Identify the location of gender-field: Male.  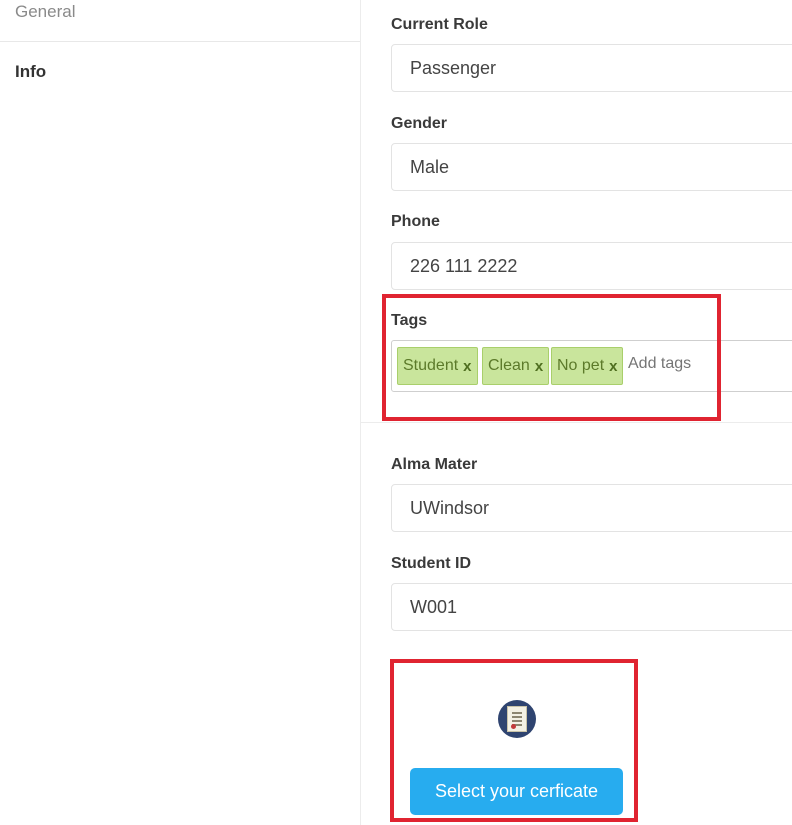
(591, 167).